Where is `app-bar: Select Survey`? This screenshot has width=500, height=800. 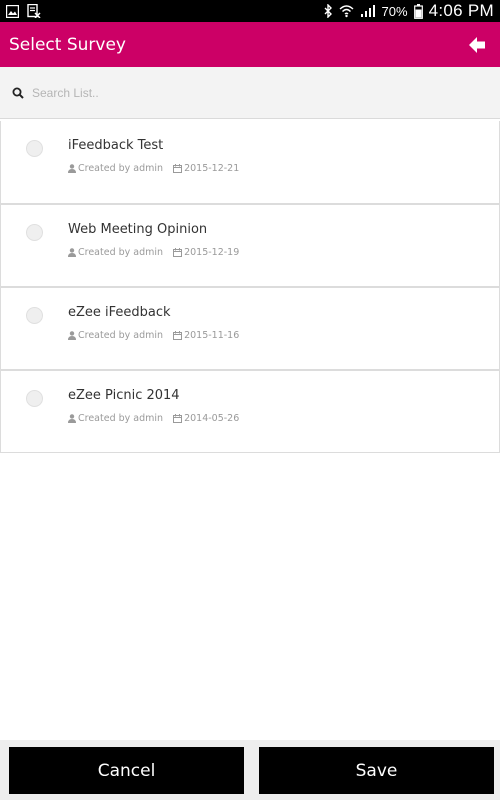
app-bar: Select Survey is located at coordinates (250, 44).